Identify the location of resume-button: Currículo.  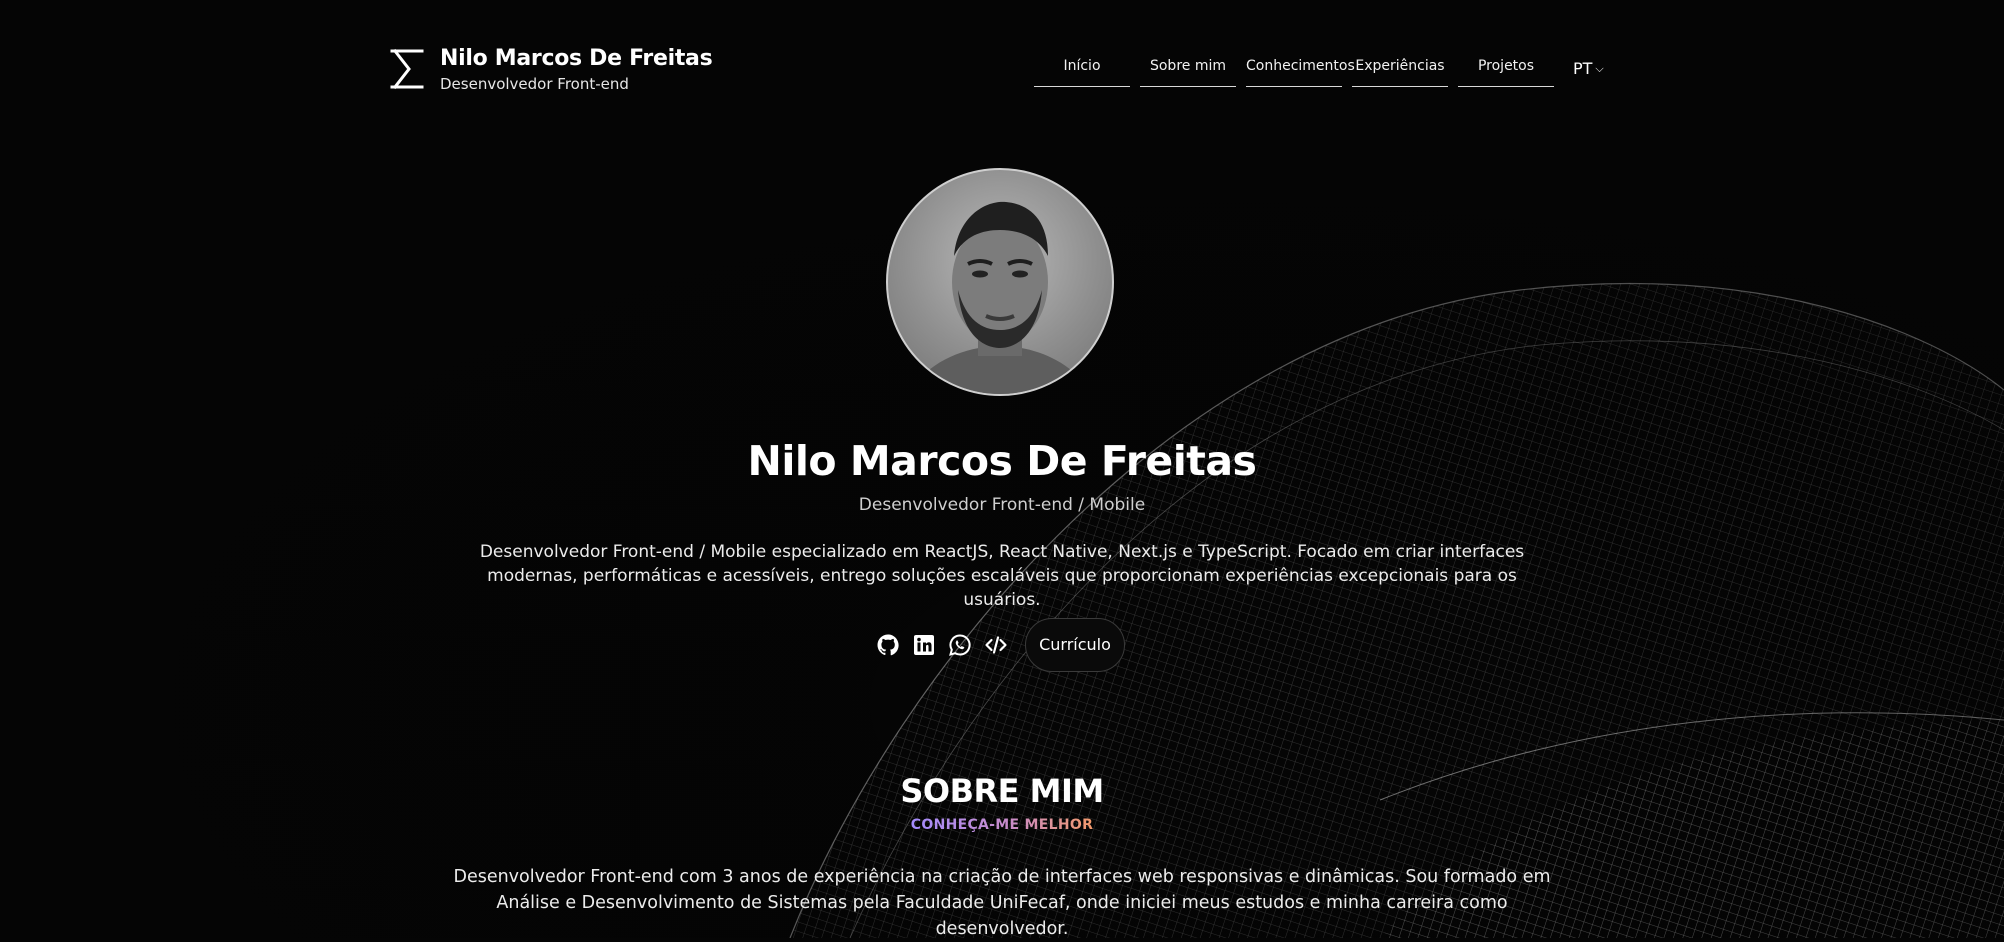
(1075, 645).